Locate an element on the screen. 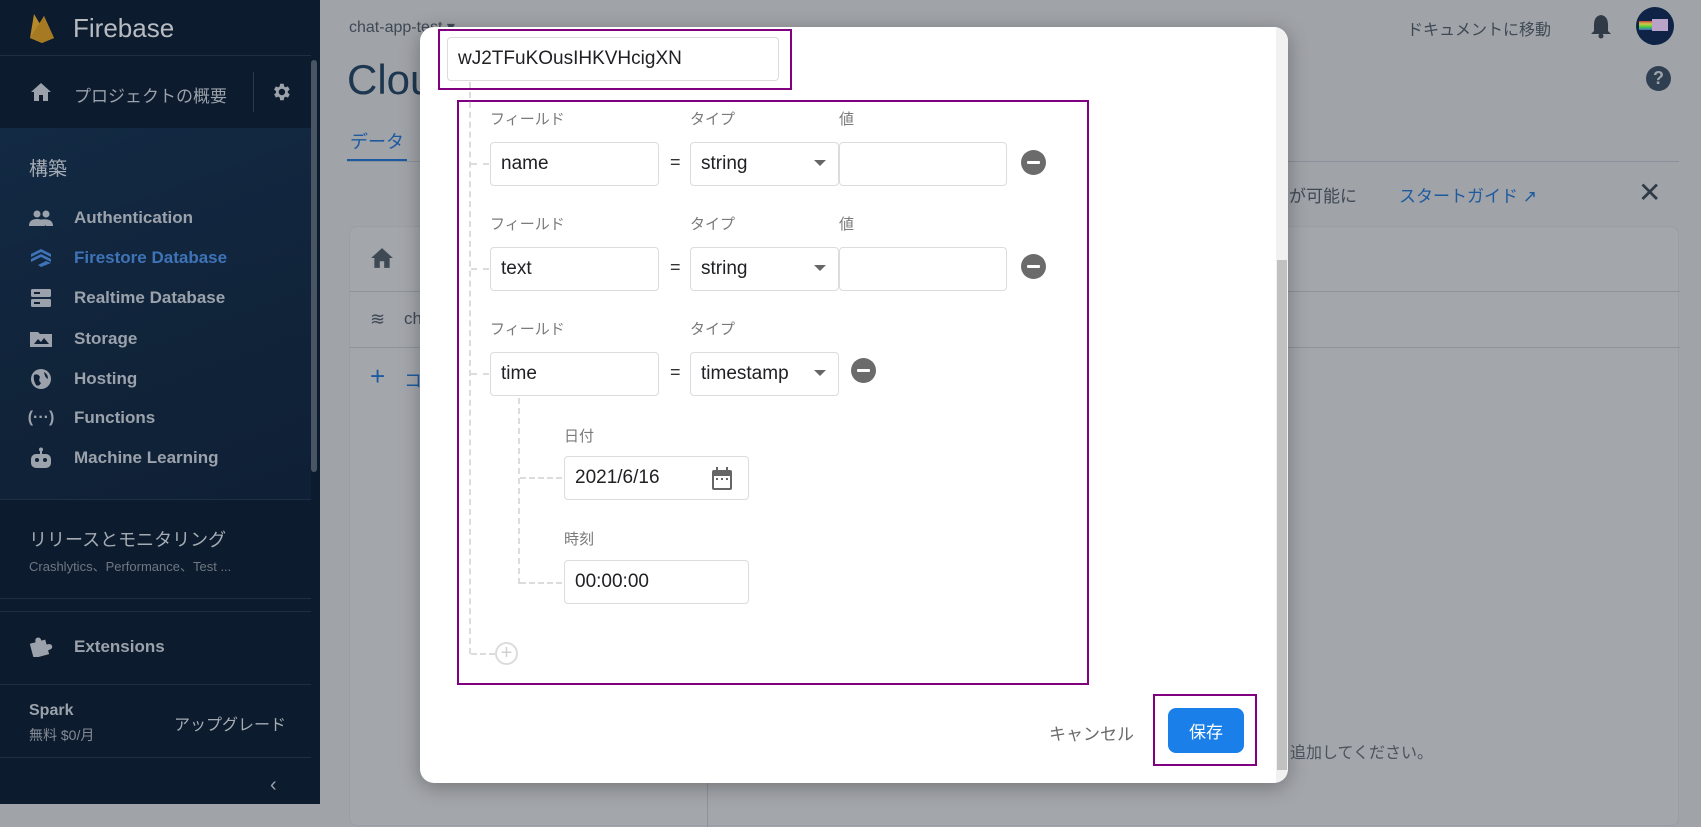 The width and height of the screenshot is (1701, 827). collapse-sidebar-chevron-icon: ‹ is located at coordinates (273, 785).